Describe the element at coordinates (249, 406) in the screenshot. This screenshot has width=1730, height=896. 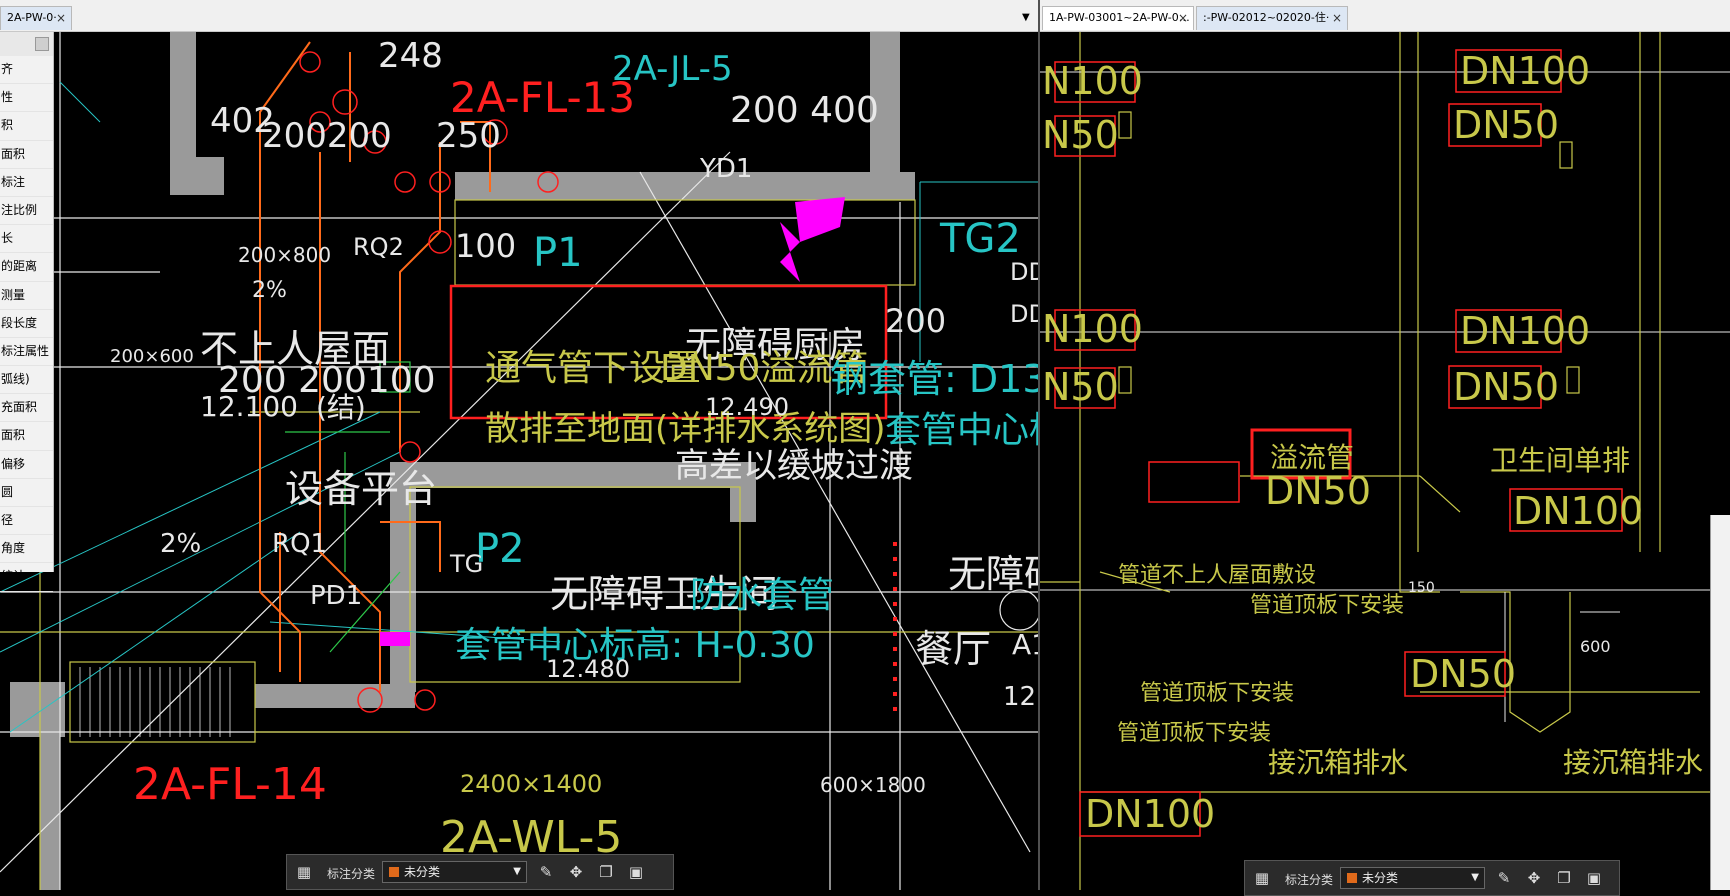
I see `label-elev: 12.100` at that location.